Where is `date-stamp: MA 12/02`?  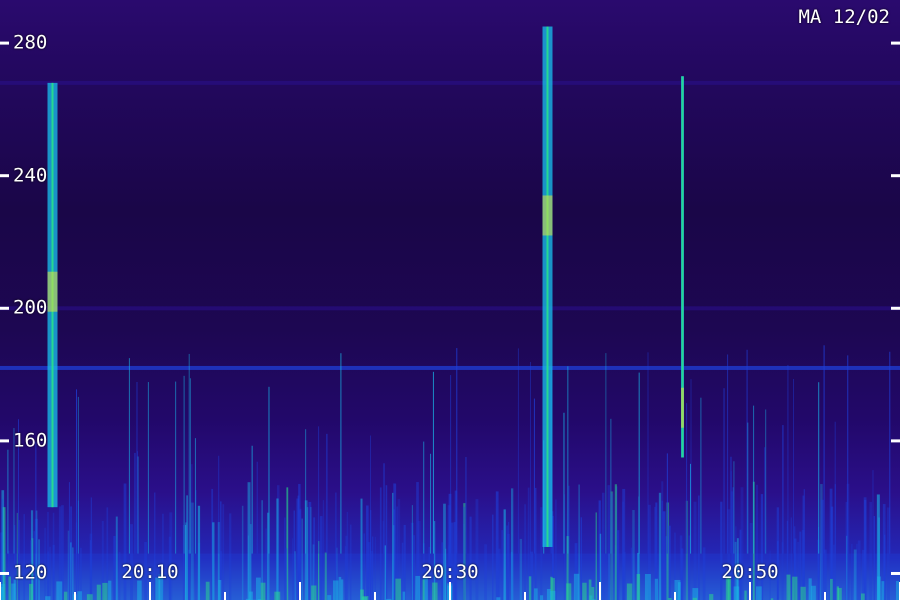 date-stamp: MA 12/02 is located at coordinates (844, 17).